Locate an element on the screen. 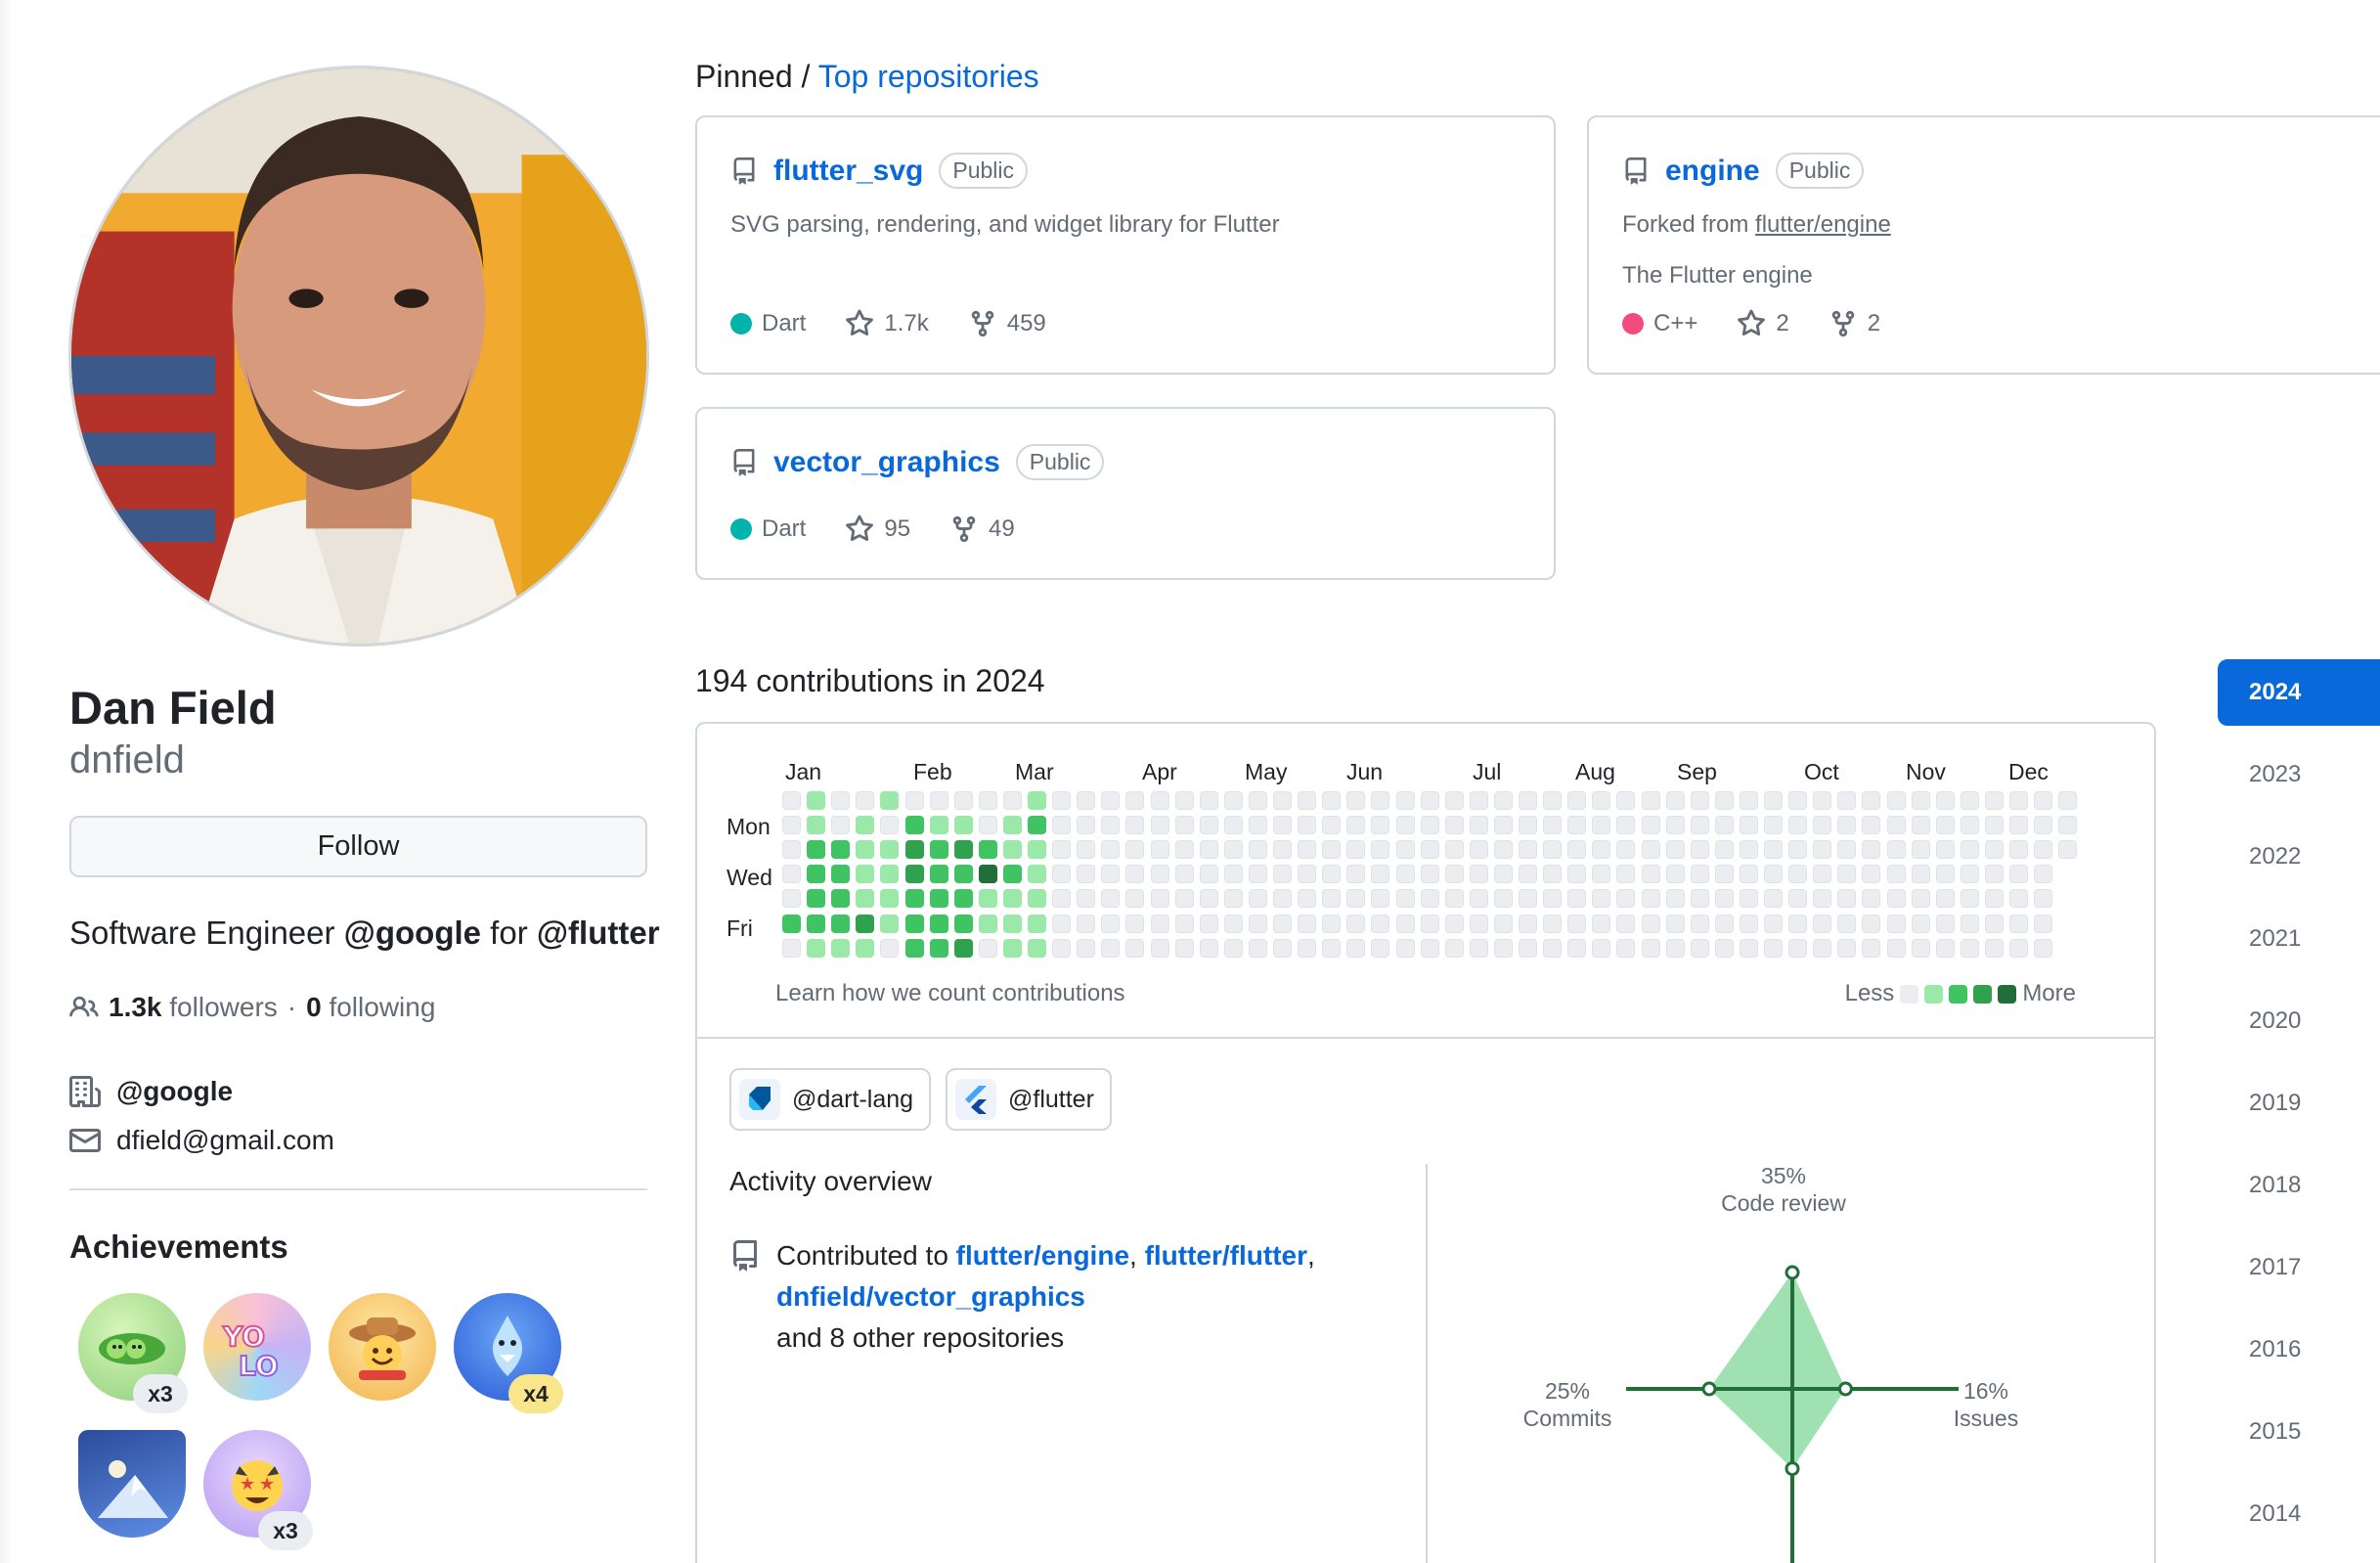  activity-repo-link: flutter/engine is located at coordinates (1042, 1255).